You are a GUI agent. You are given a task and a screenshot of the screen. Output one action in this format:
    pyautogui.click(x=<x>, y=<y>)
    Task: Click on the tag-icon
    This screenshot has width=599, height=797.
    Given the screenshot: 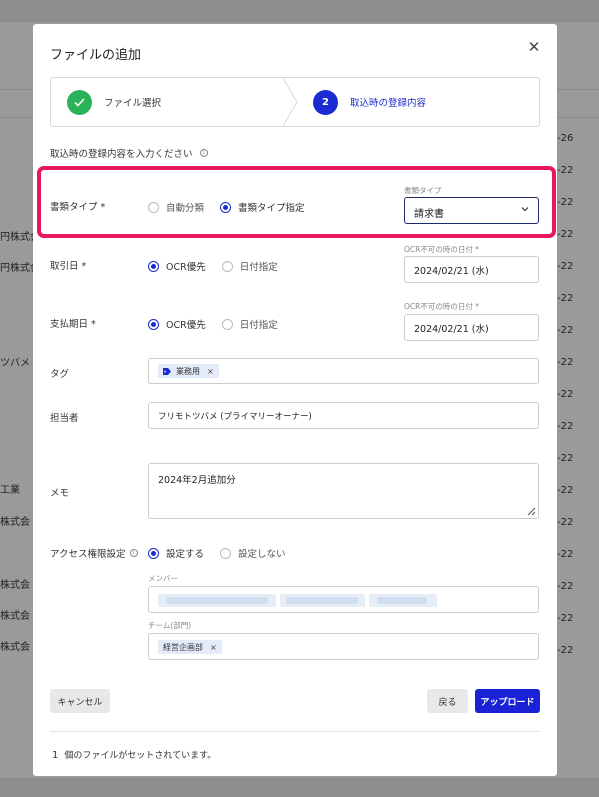 What is the action you would take?
    pyautogui.click(x=167, y=371)
    